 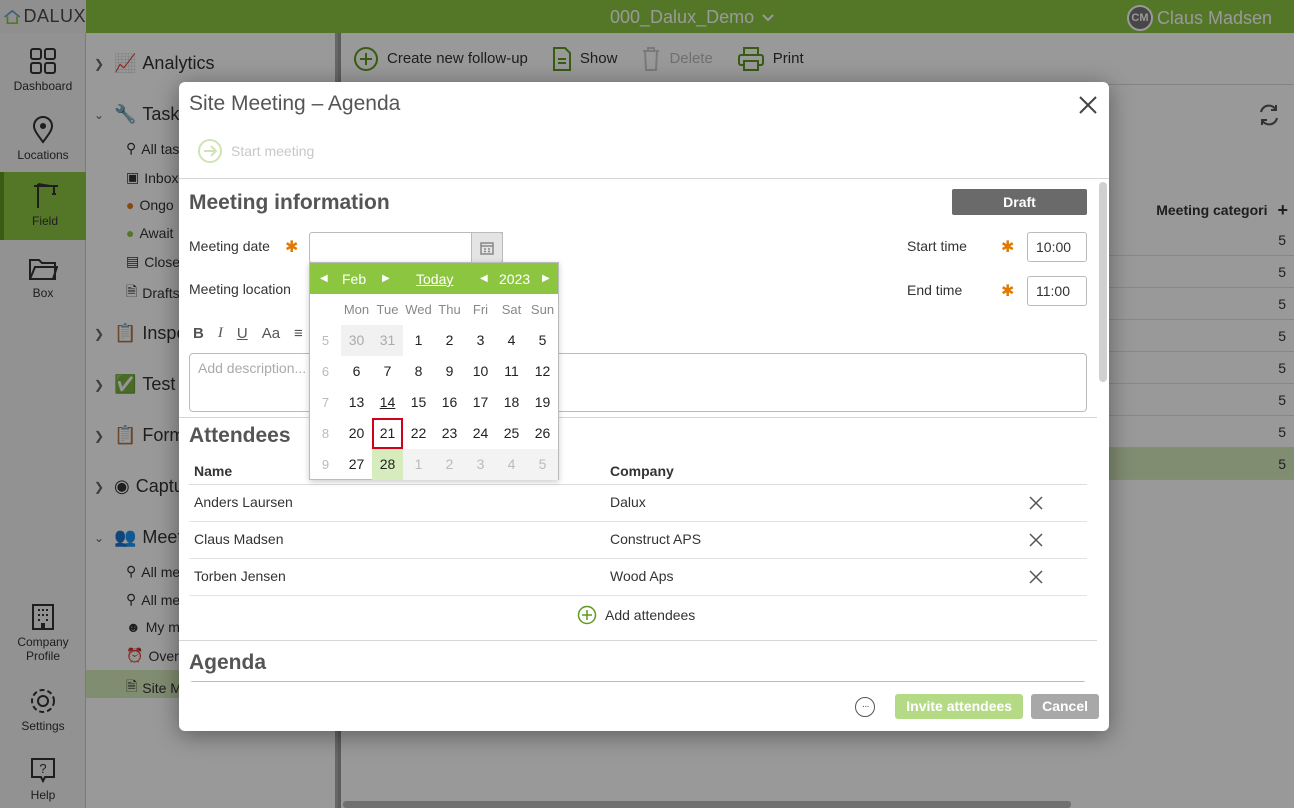 I want to click on weekday-header: Sat, so click(x=511, y=309).